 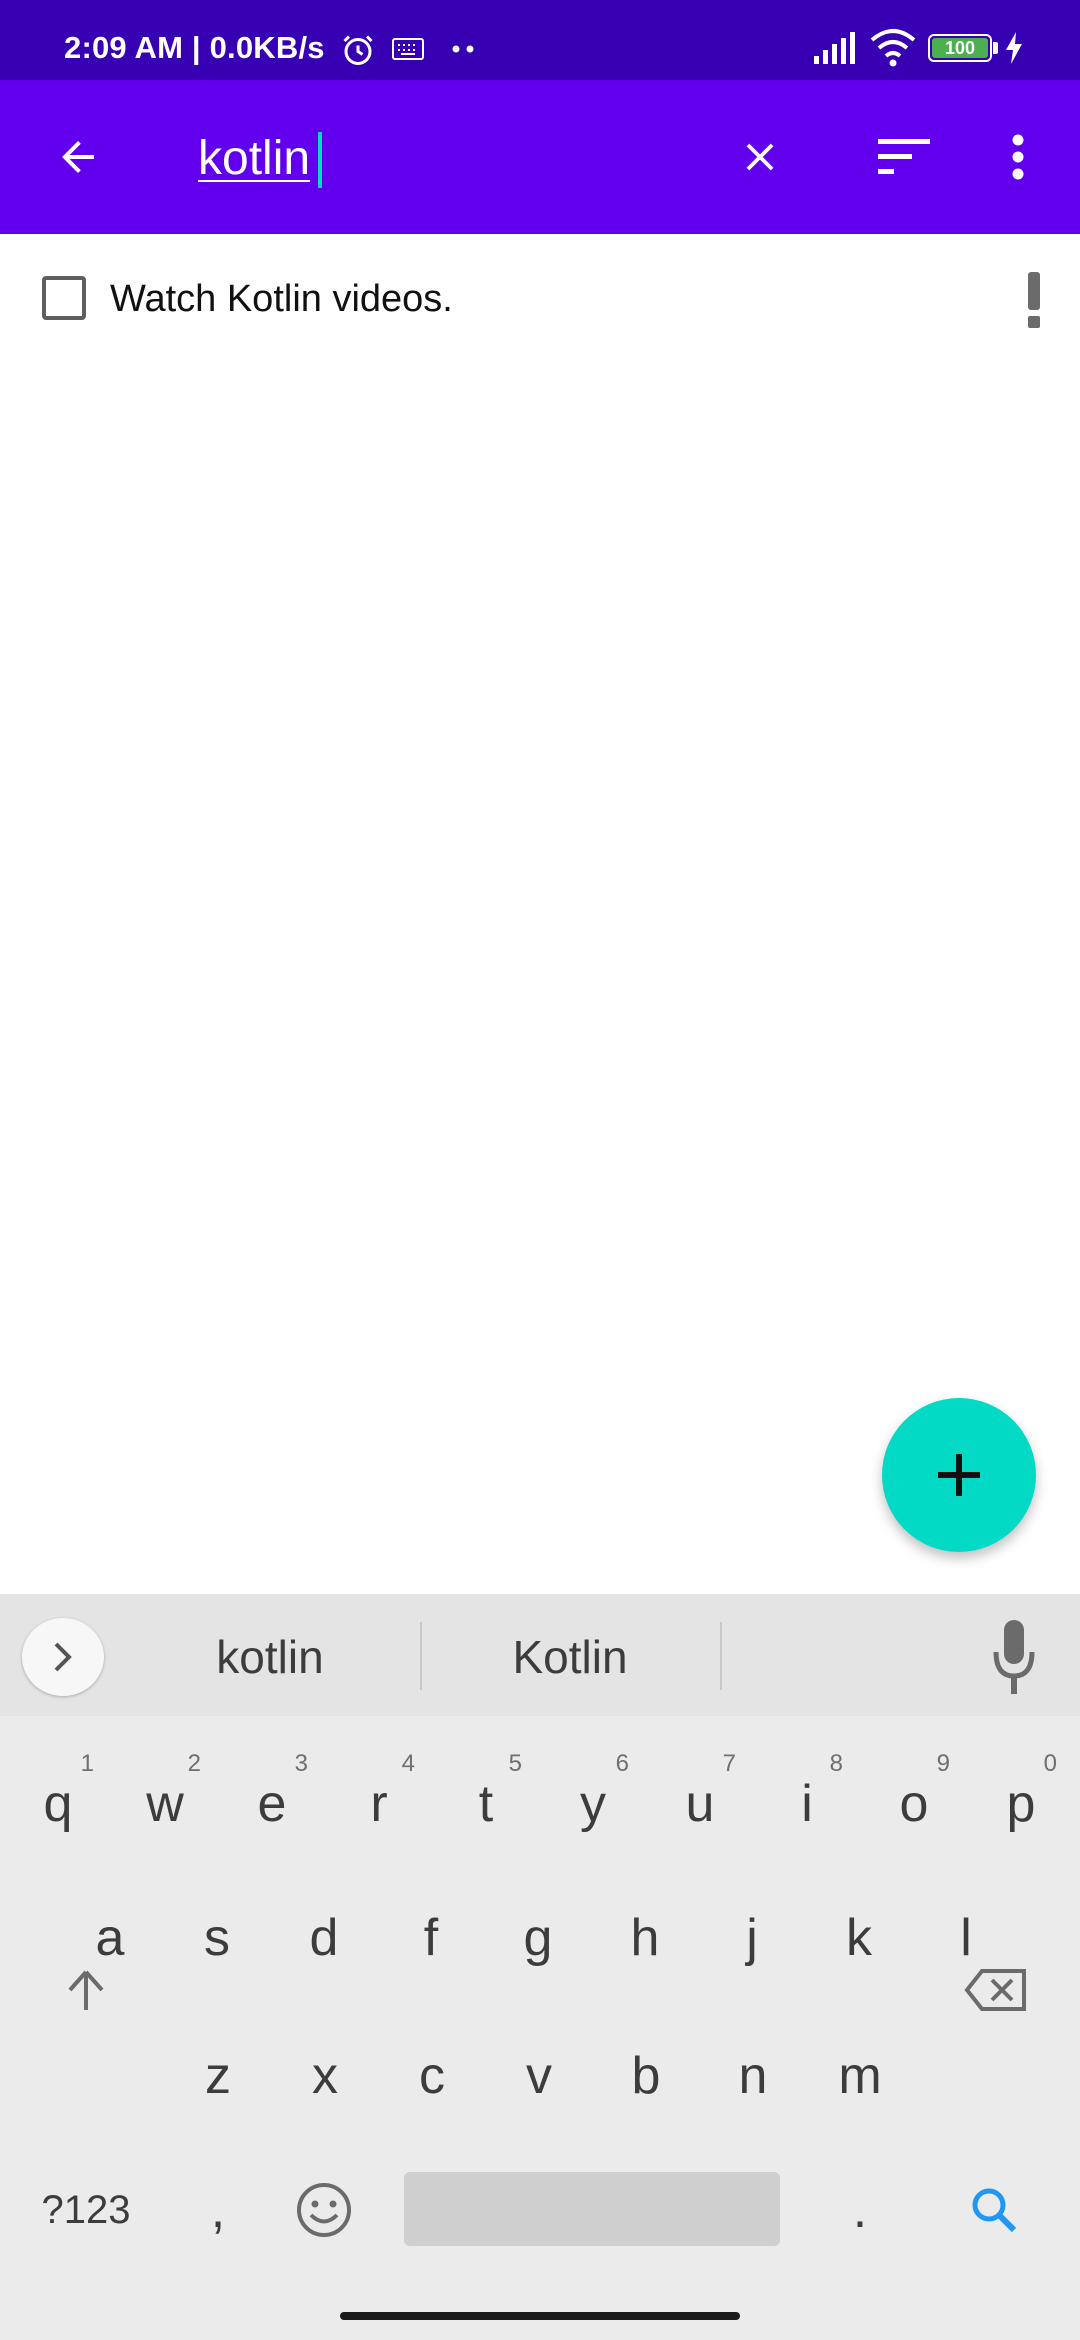 I want to click on key-label: n, so click(x=753, y=2076).